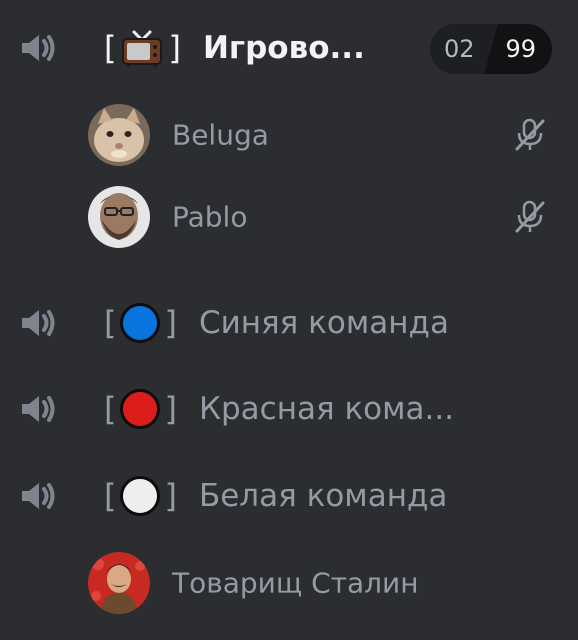 The image size is (578, 640). What do you see at coordinates (289, 217) in the screenshot?
I see `voice-user-pablo: Pablo` at bounding box center [289, 217].